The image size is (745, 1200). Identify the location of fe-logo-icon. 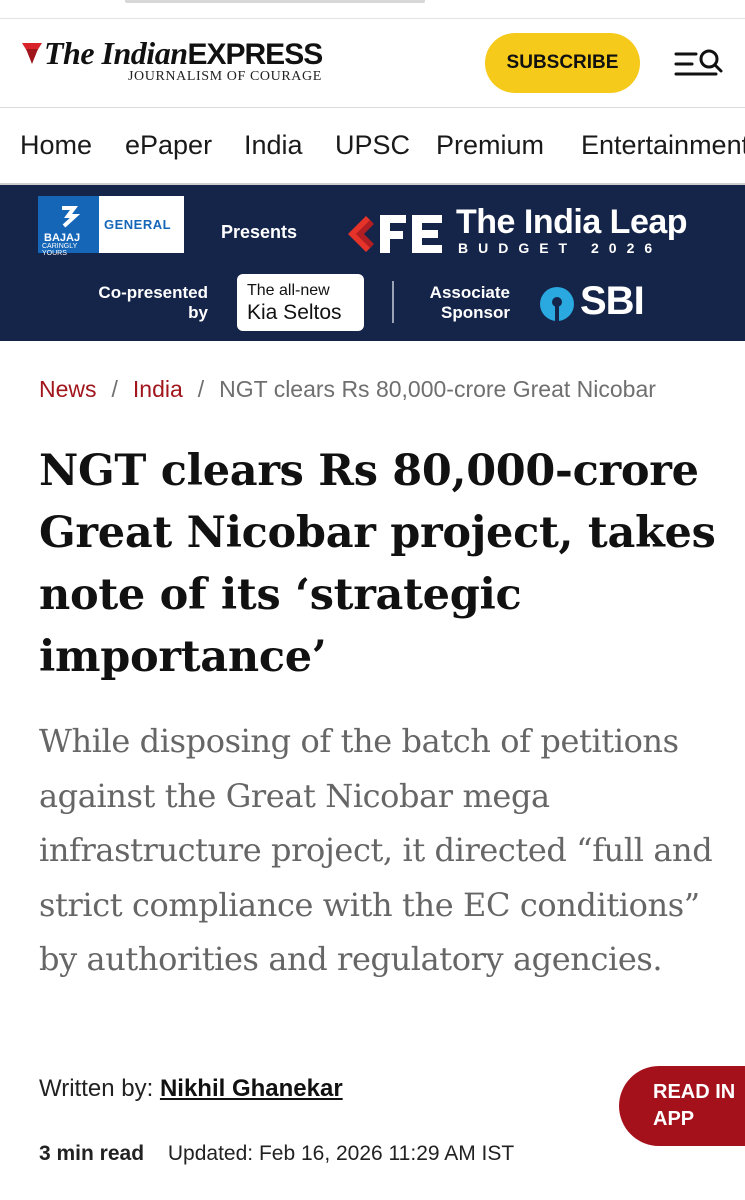
(395, 234).